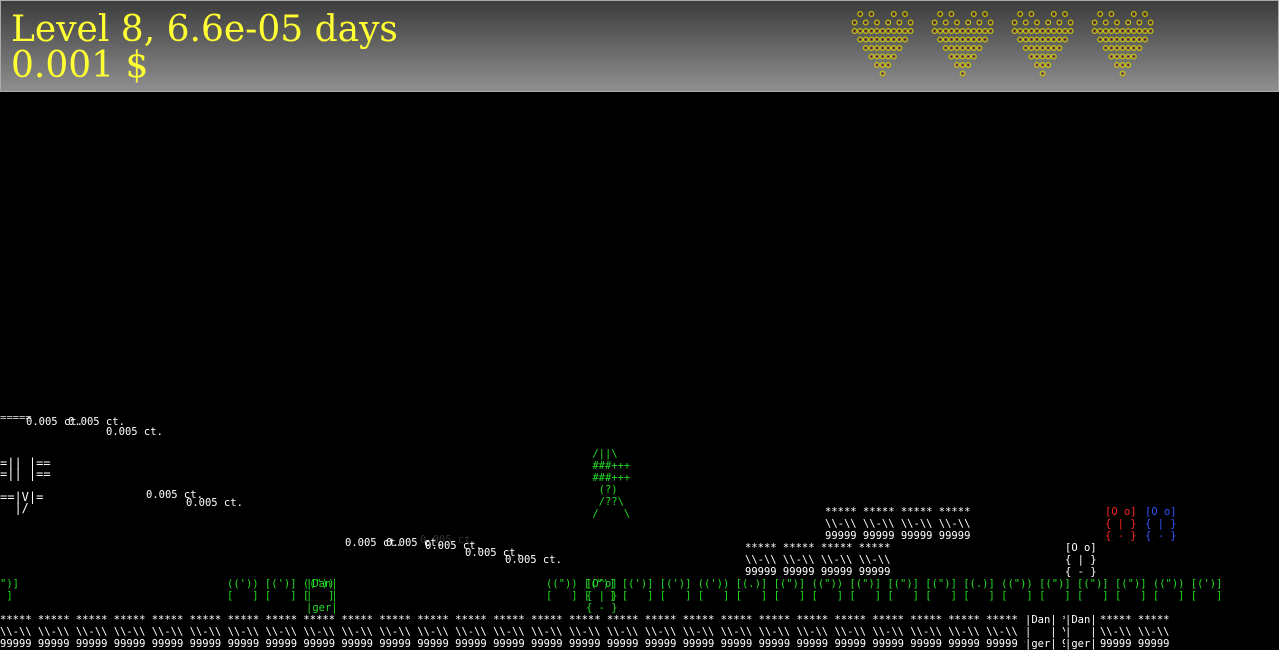 This screenshot has height=650, width=1279. I want to click on hud-bar: Level 8, 6.6e-05 days 0.001 $, so click(639, 46).